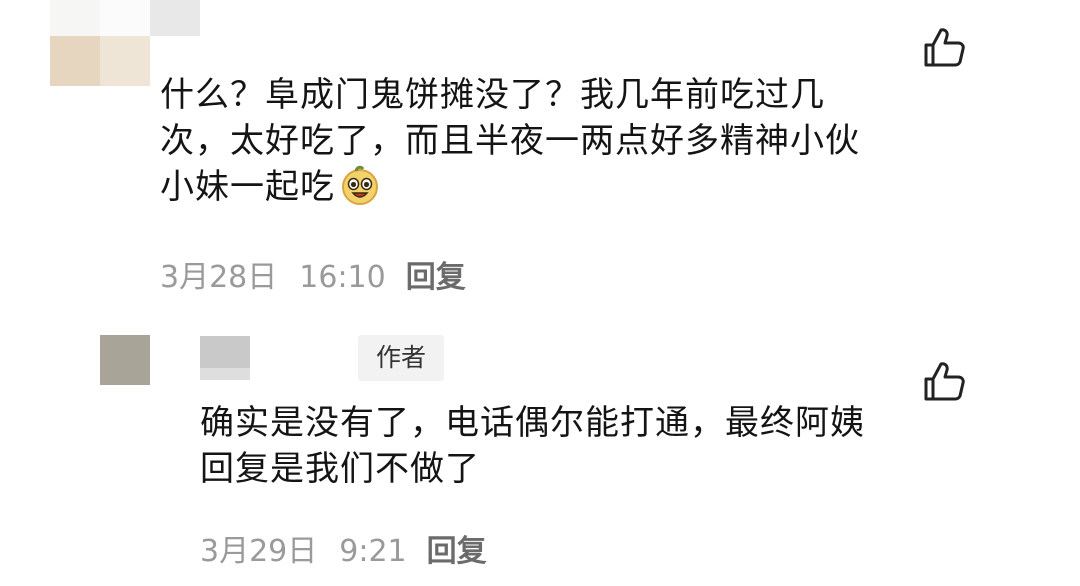  Describe the element at coordinates (219, 277) in the screenshot. I see `comment-date: 3月28日` at that location.